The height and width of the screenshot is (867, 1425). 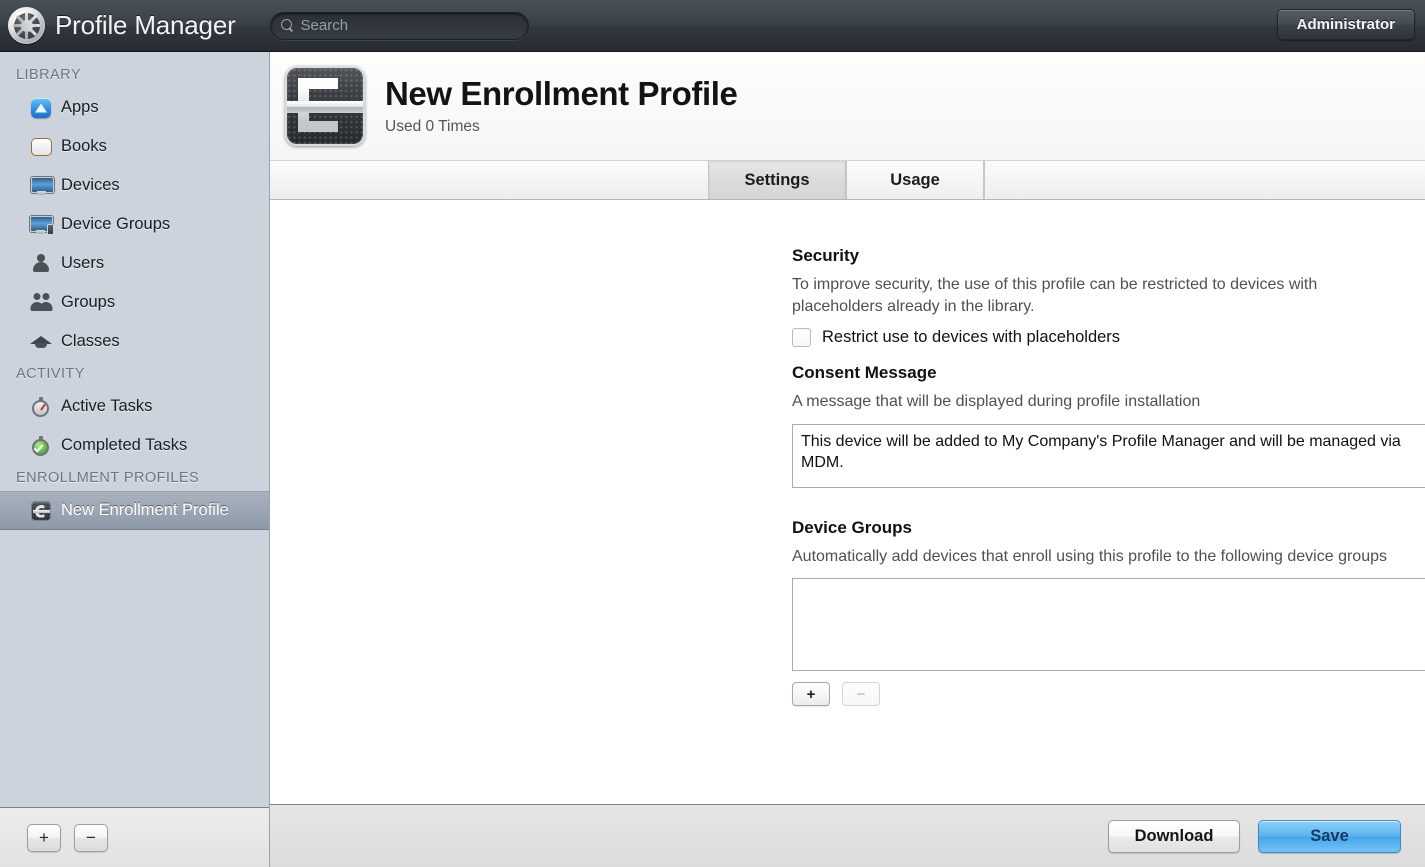 I want to click on book-icon, so click(x=41, y=147).